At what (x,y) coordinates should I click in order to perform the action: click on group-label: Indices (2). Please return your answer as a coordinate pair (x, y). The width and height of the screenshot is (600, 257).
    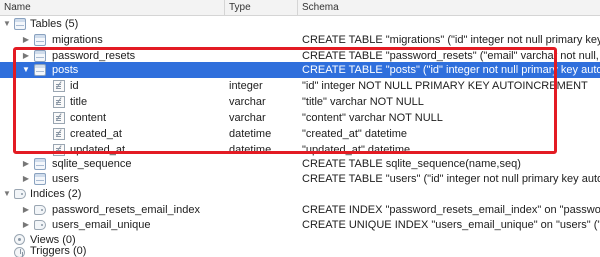
    Looking at the image, I should click on (56, 194).